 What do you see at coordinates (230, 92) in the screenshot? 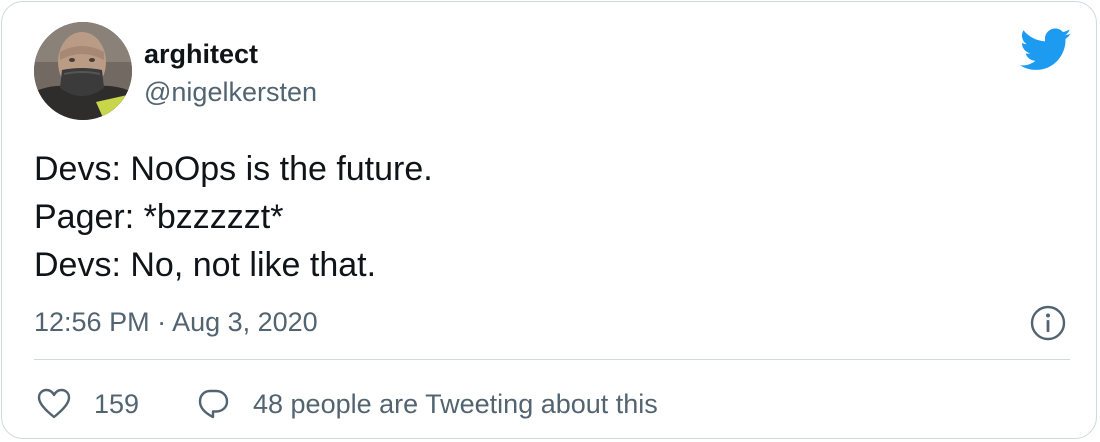
I see `author-handle: @nigelkersten` at bounding box center [230, 92].